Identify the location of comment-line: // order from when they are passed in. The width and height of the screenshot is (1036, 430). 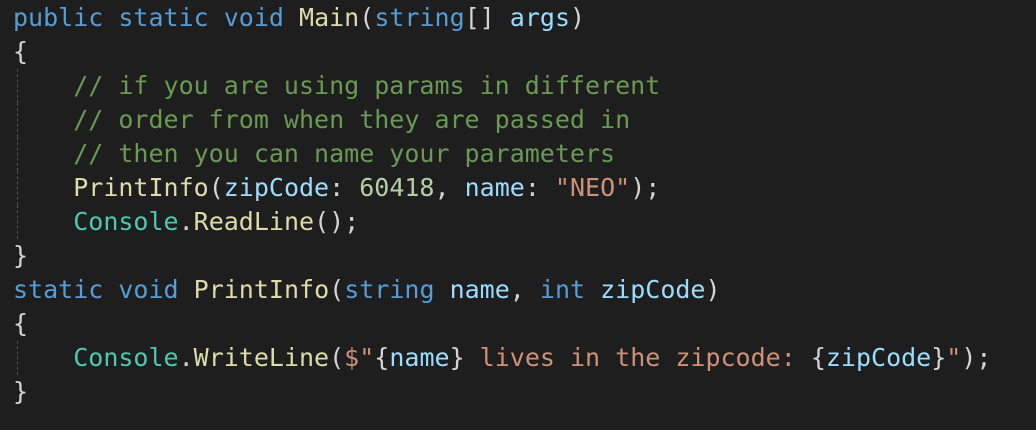
(352, 119).